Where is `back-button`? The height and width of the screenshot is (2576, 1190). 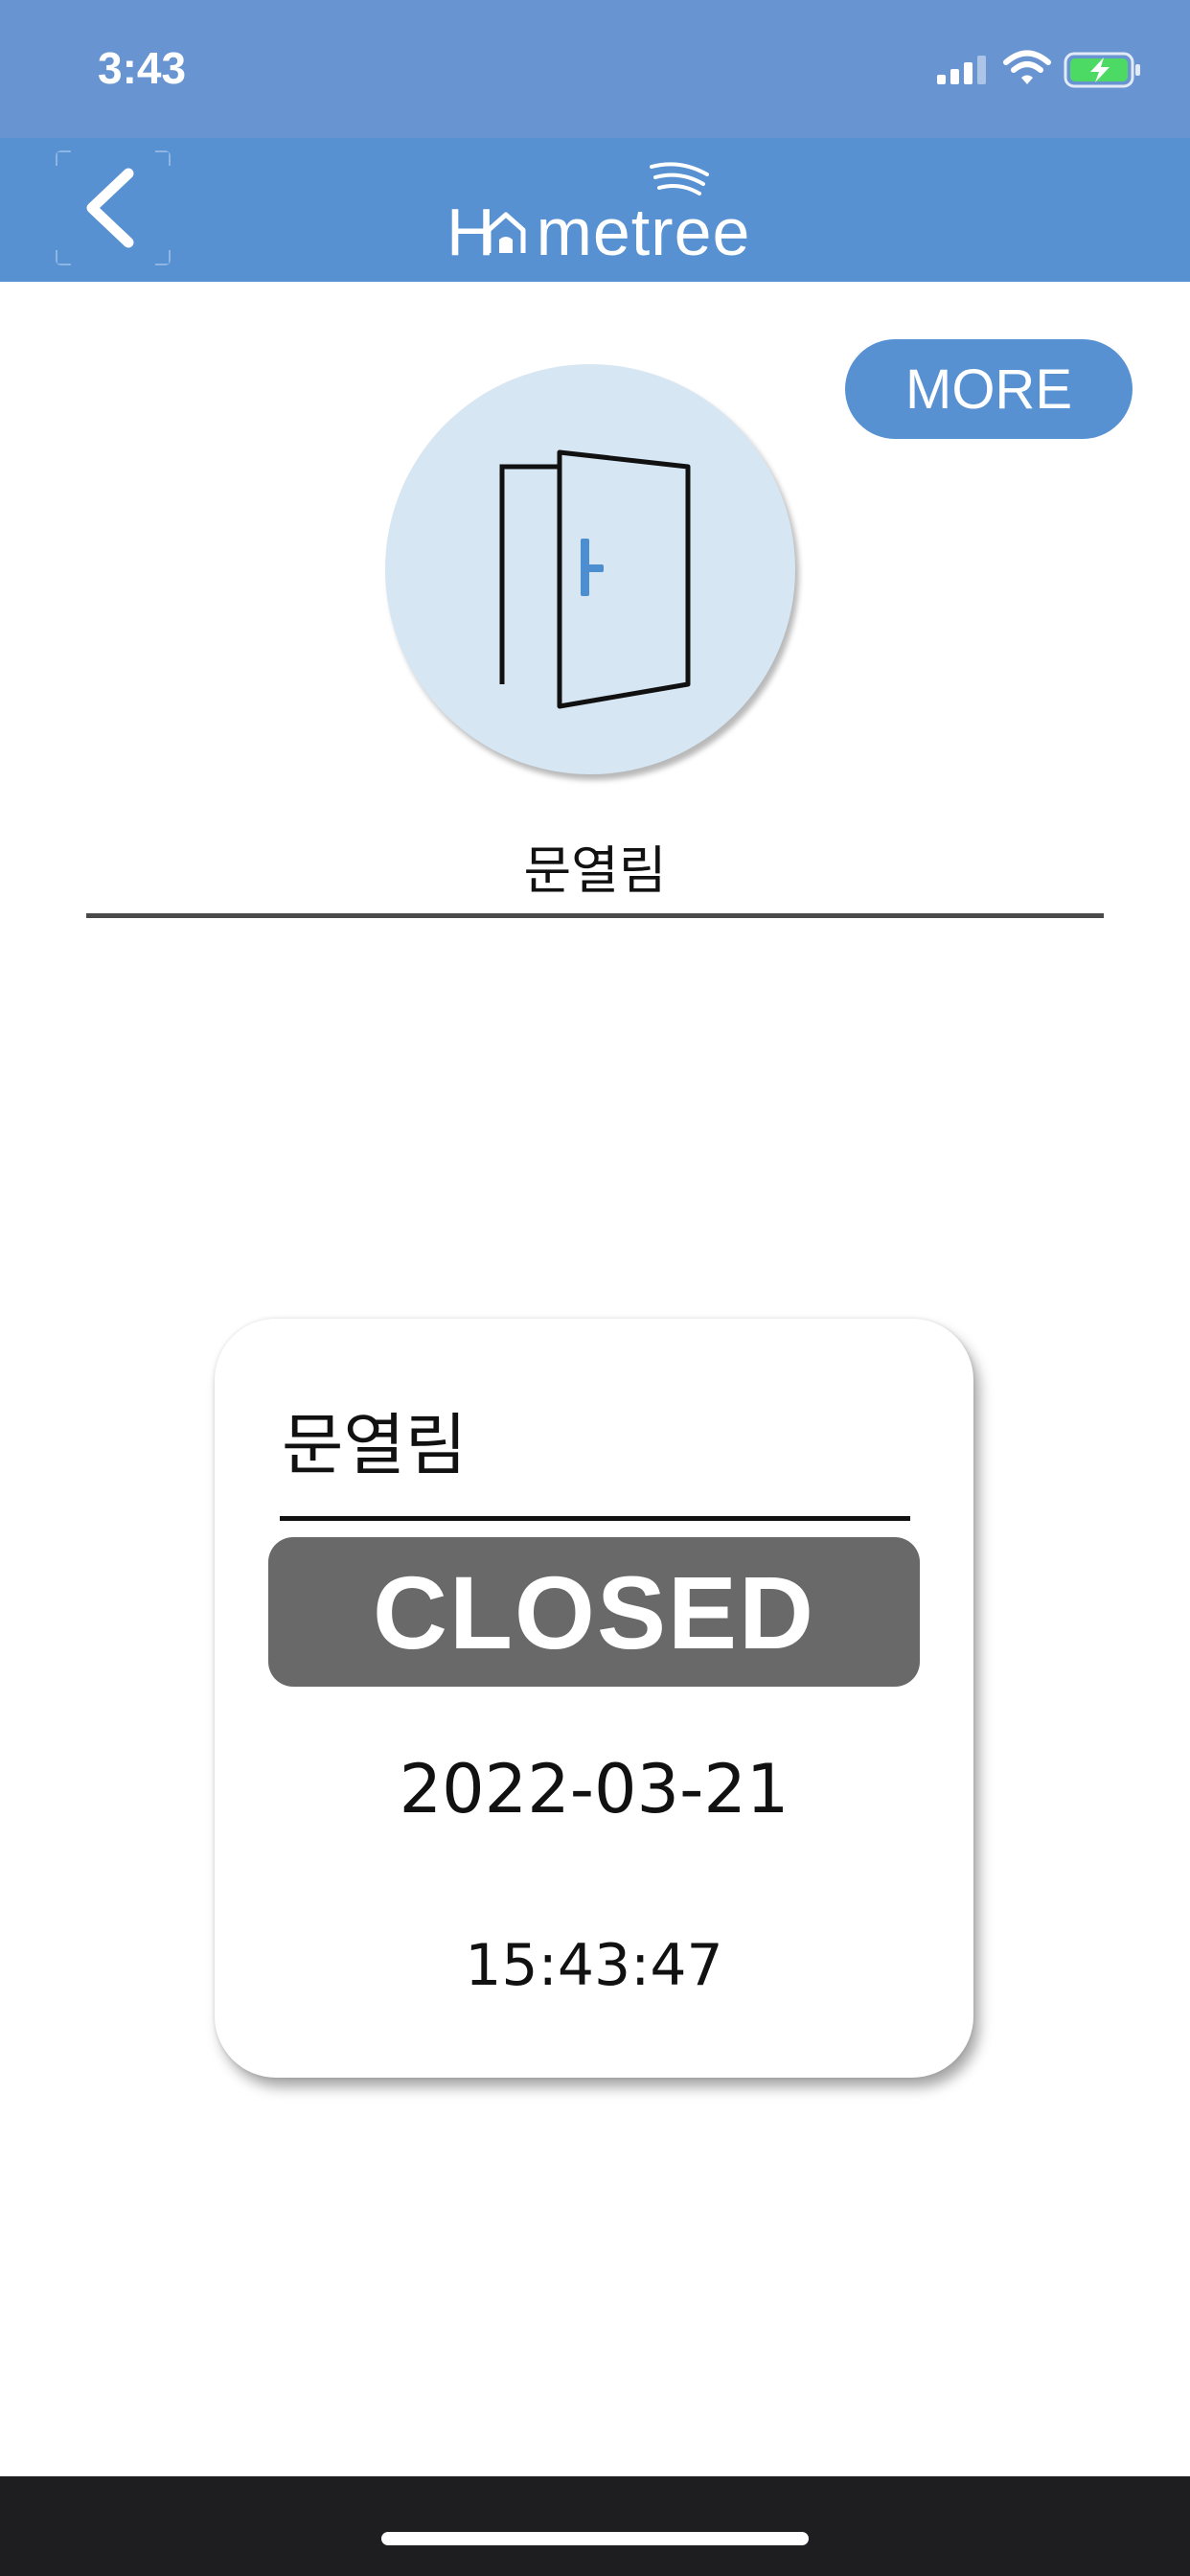 back-button is located at coordinates (114, 207).